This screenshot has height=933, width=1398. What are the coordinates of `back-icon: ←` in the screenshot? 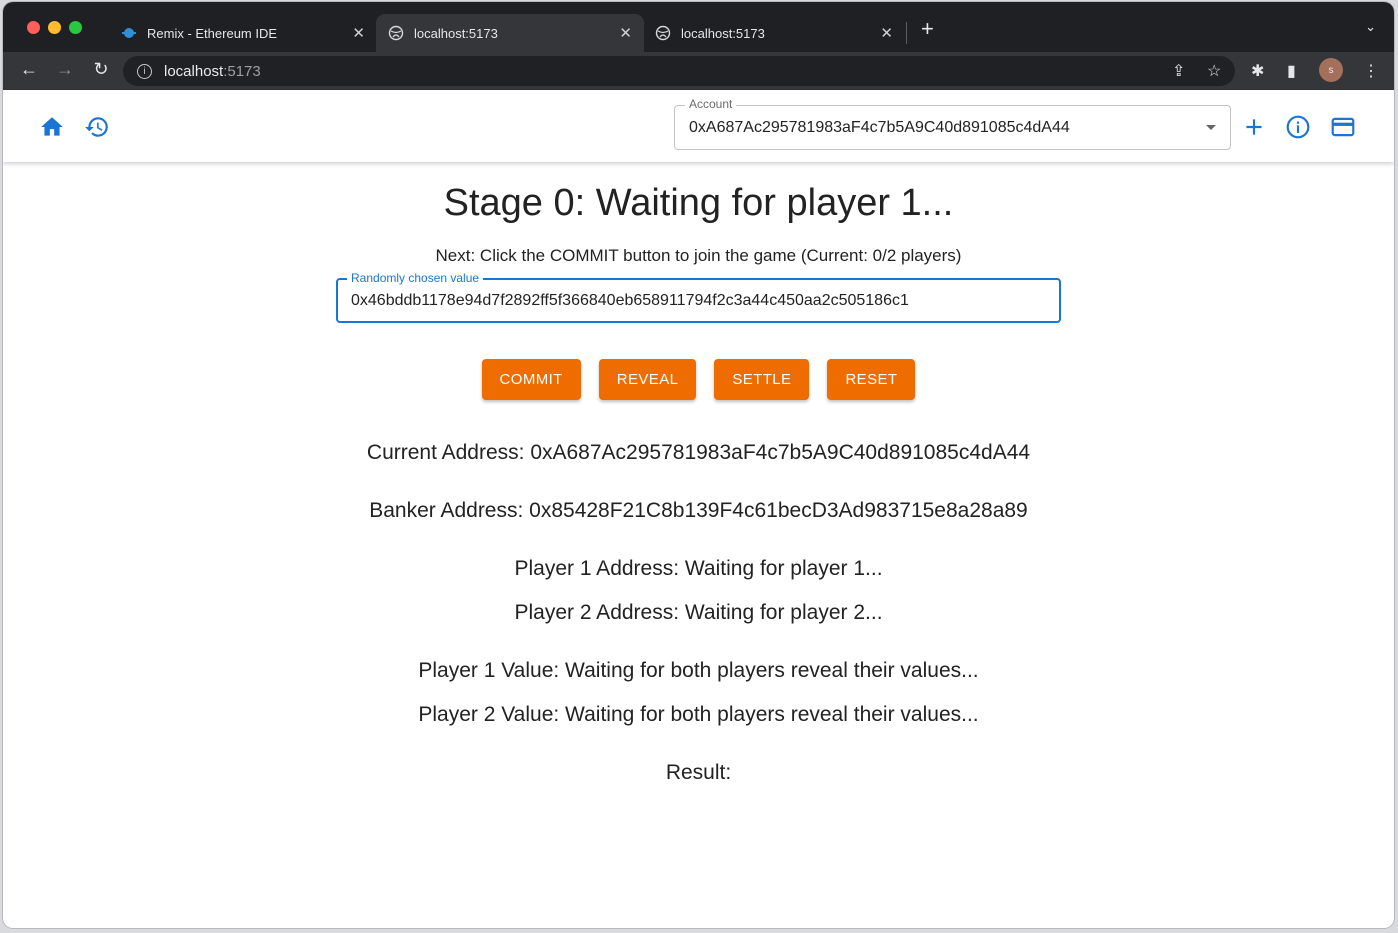 It's located at (29, 69).